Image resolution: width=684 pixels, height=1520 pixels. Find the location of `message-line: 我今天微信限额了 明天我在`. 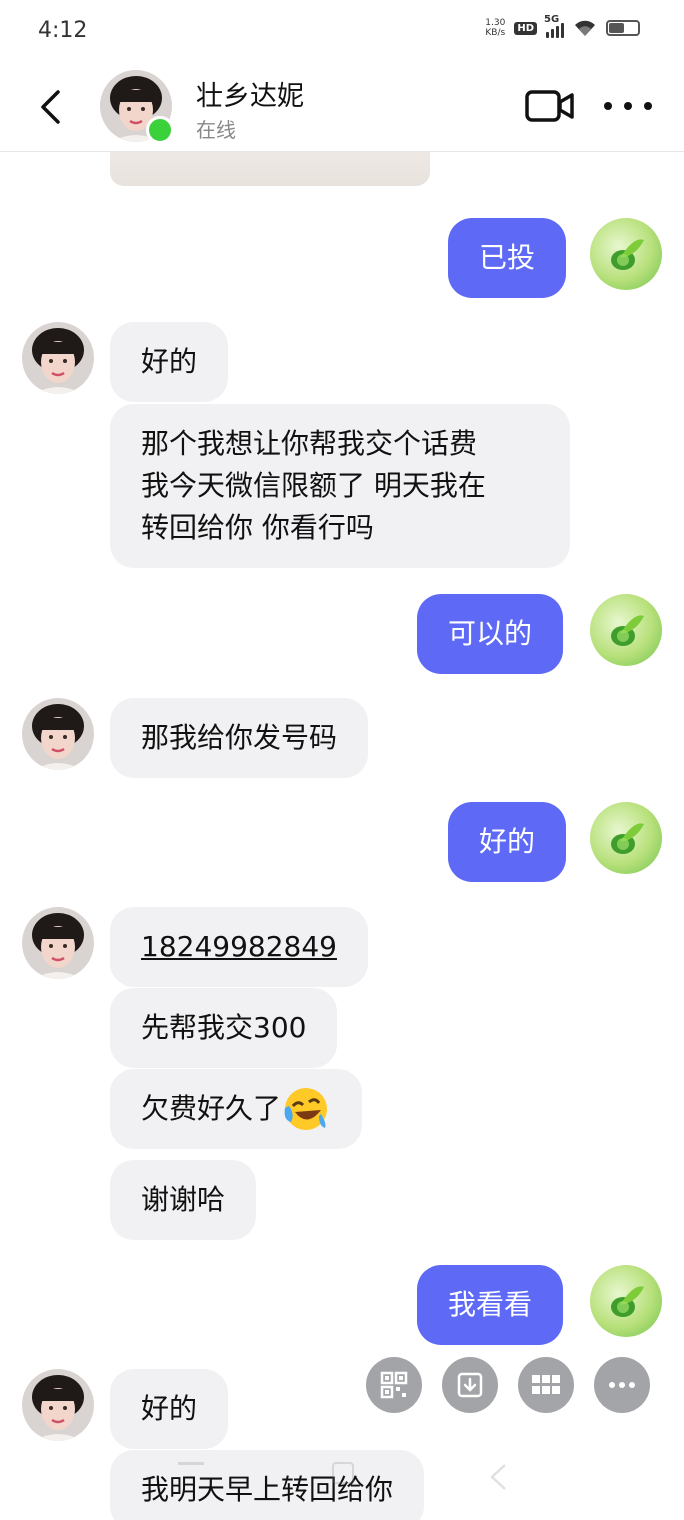

message-line: 我今天微信限额了 明天我在 is located at coordinates (313, 485).